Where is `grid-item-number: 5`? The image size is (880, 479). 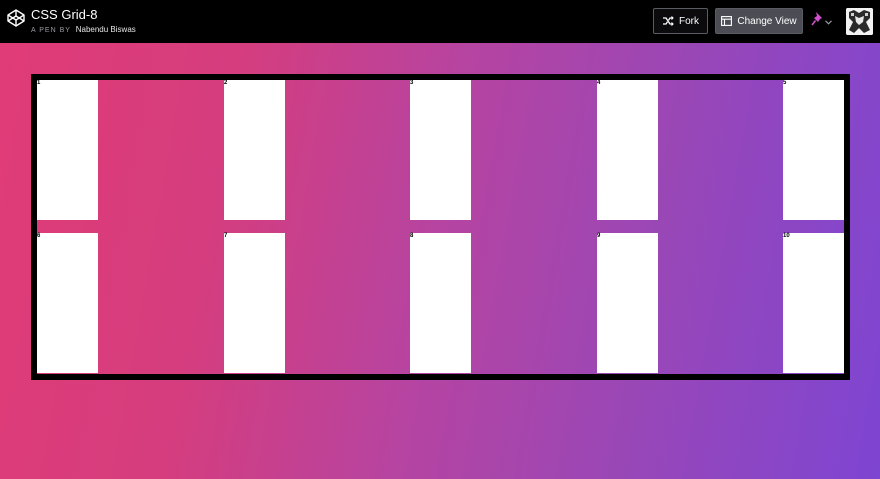
grid-item-number: 5 is located at coordinates (785, 83).